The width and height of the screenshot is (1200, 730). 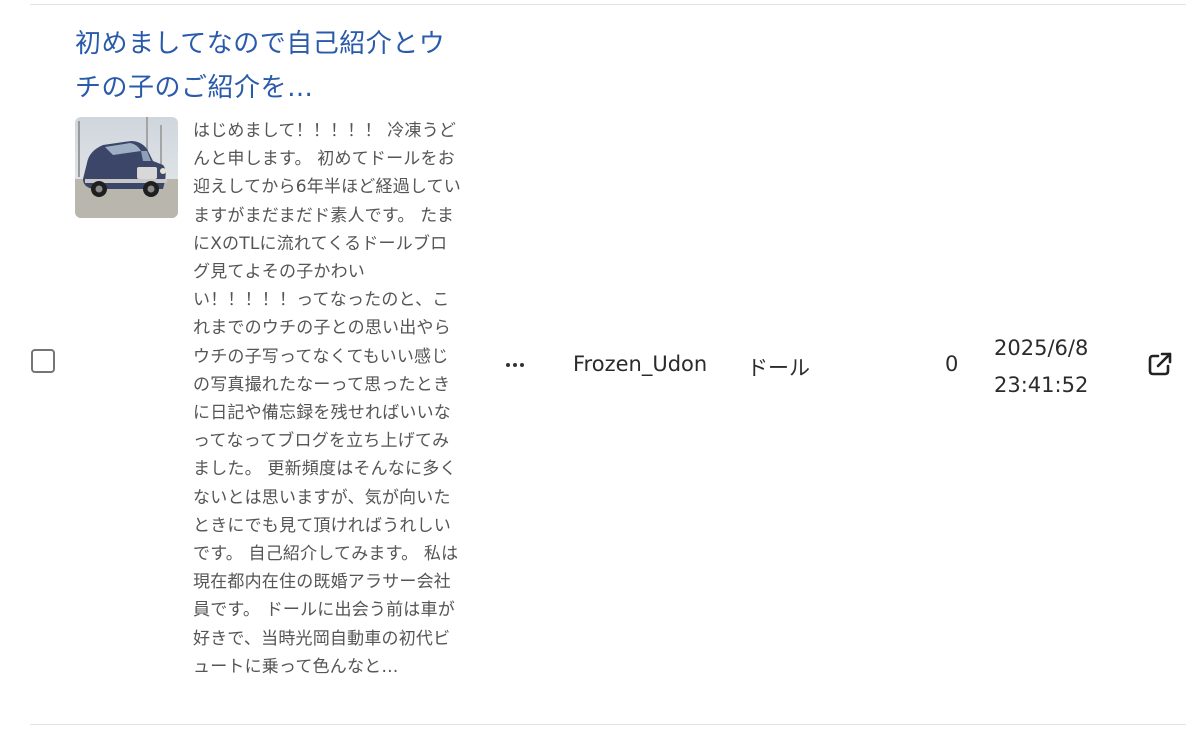 What do you see at coordinates (1041, 367) in the screenshot?
I see `post-datetime: 2025/6/8 23:41:52` at bounding box center [1041, 367].